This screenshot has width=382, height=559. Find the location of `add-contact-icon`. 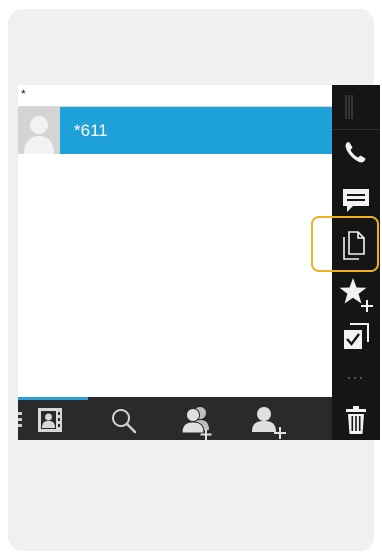

add-contact-icon is located at coordinates (268, 421).